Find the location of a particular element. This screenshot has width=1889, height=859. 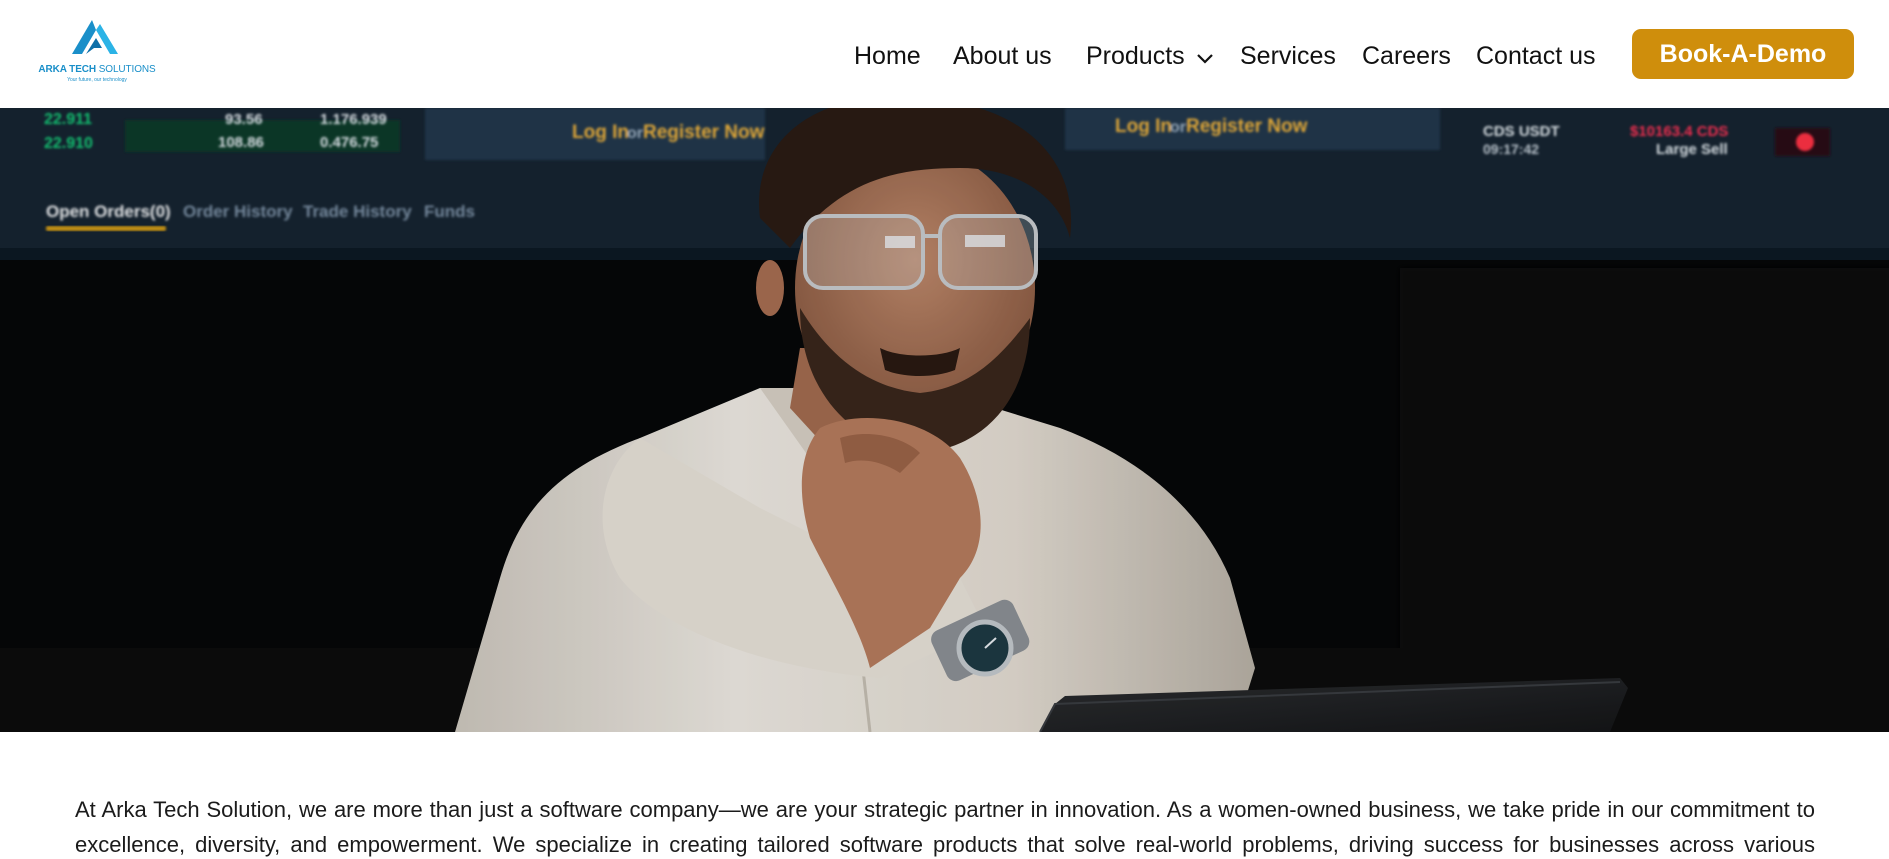

logo-wordmark: ARKA TECH SOLUTIONS is located at coordinates (97, 69).